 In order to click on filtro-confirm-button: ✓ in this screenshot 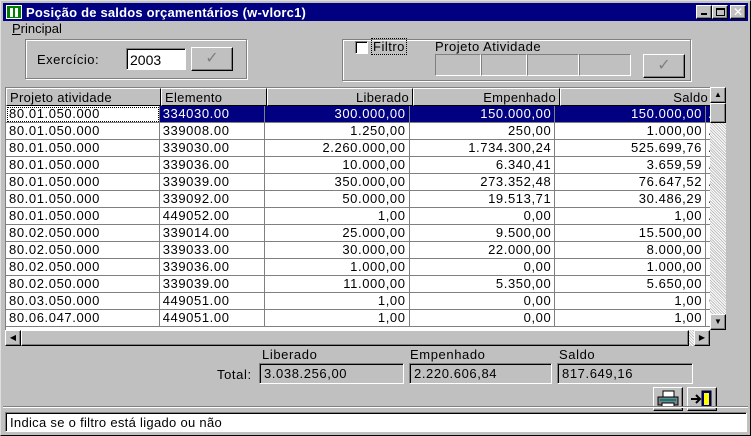, I will do `click(664, 66)`.